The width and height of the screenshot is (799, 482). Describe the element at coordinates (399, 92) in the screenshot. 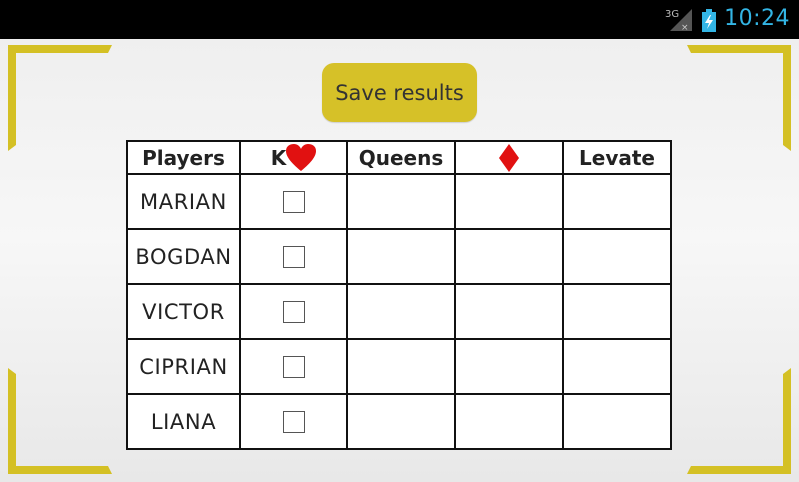

I see `save-results-button: Save results` at that location.